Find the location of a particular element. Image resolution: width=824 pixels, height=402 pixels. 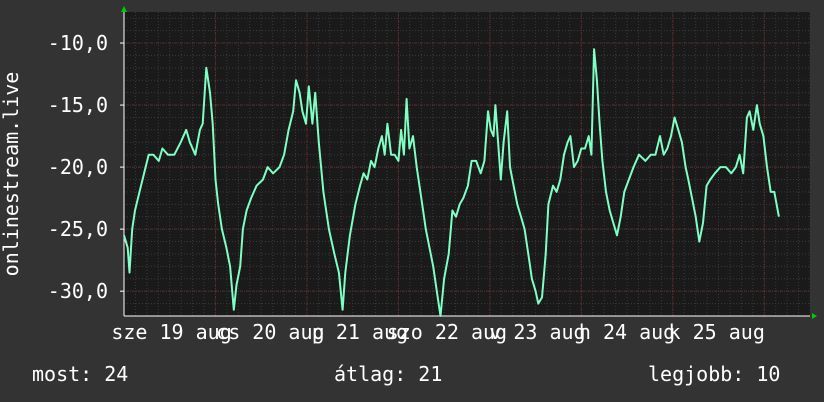

stat-current: most: 24 is located at coordinates (80, 374).